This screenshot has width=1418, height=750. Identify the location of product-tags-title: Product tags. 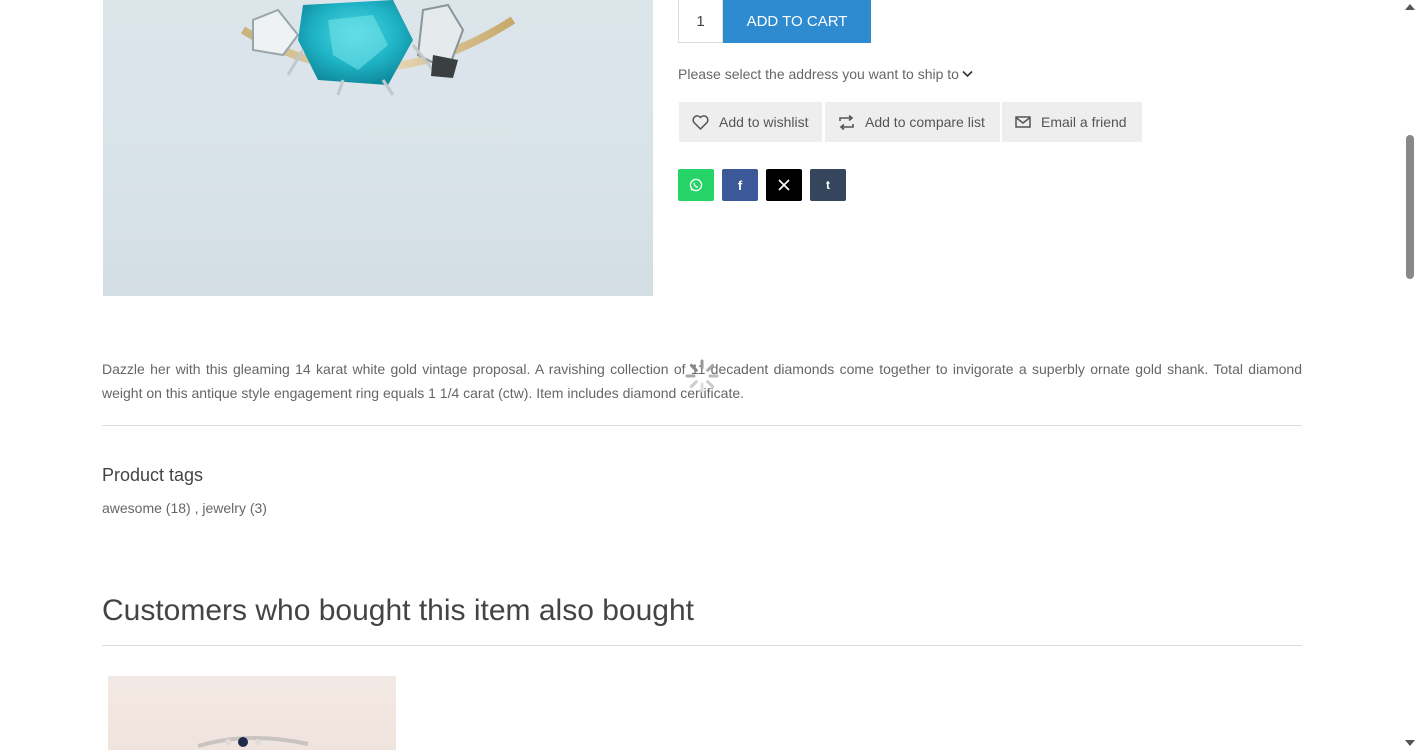
(153, 475).